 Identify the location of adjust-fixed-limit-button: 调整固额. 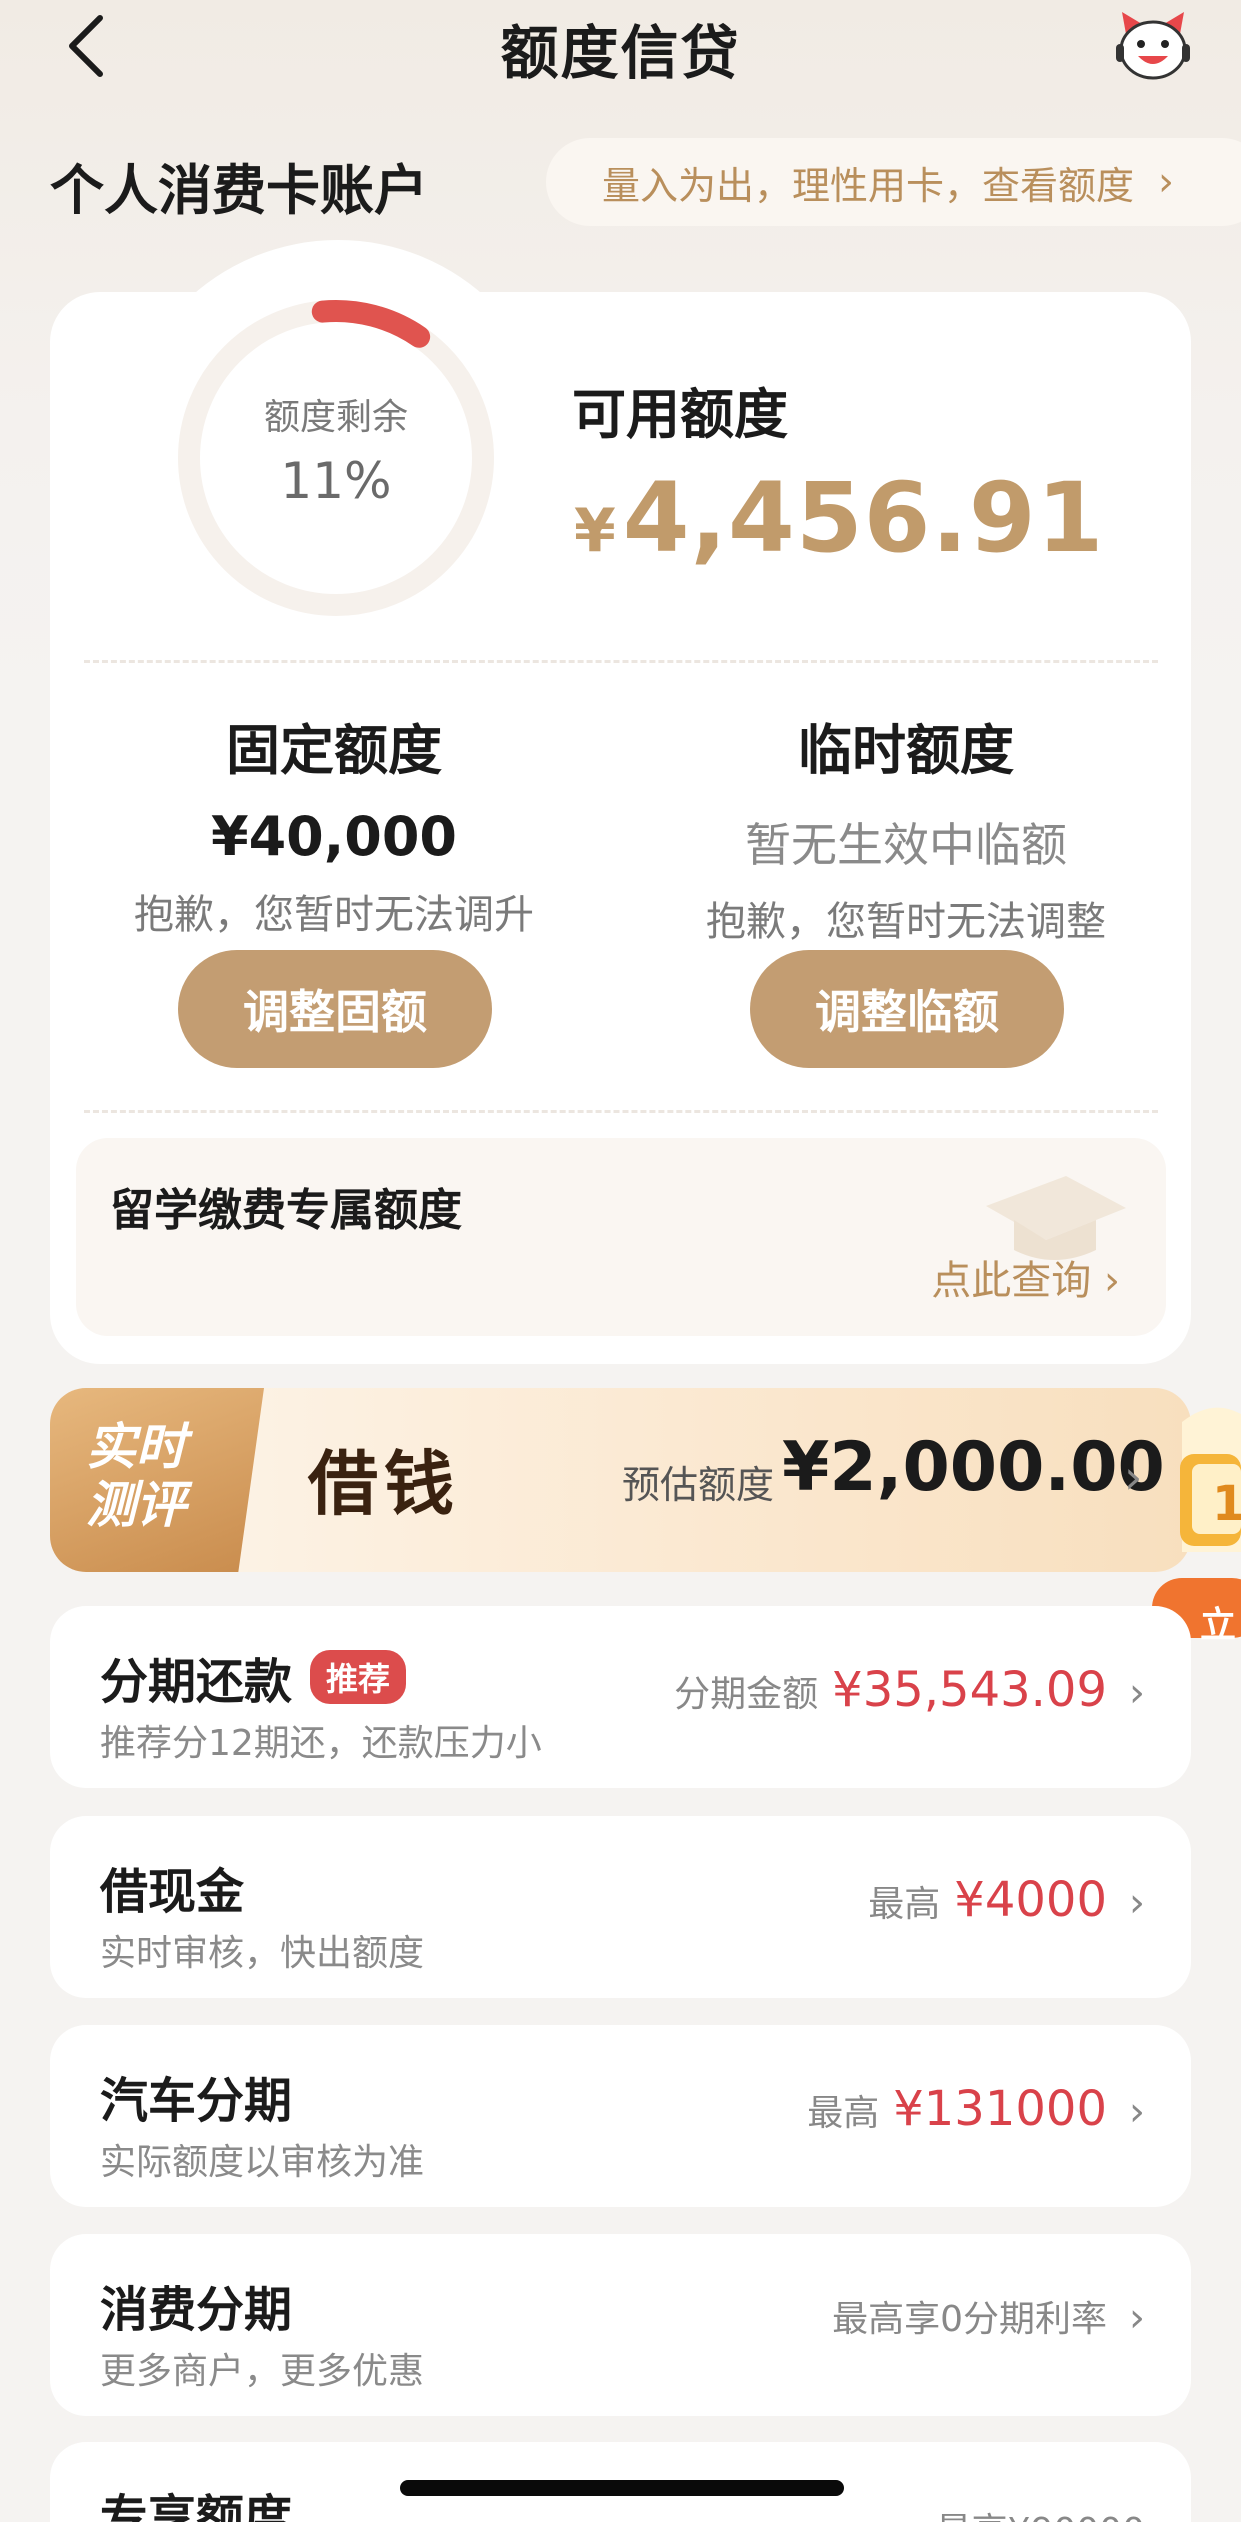
(335, 1009).